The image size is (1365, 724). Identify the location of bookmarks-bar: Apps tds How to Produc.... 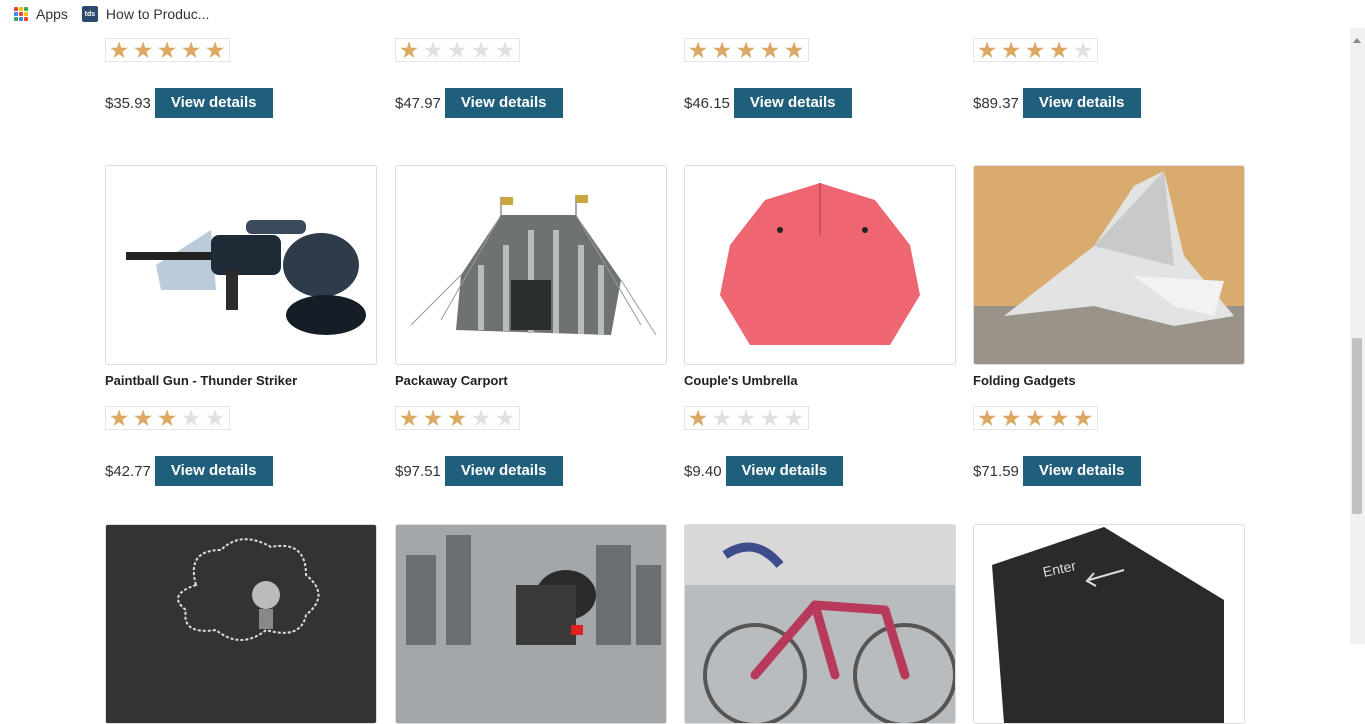
(675, 14).